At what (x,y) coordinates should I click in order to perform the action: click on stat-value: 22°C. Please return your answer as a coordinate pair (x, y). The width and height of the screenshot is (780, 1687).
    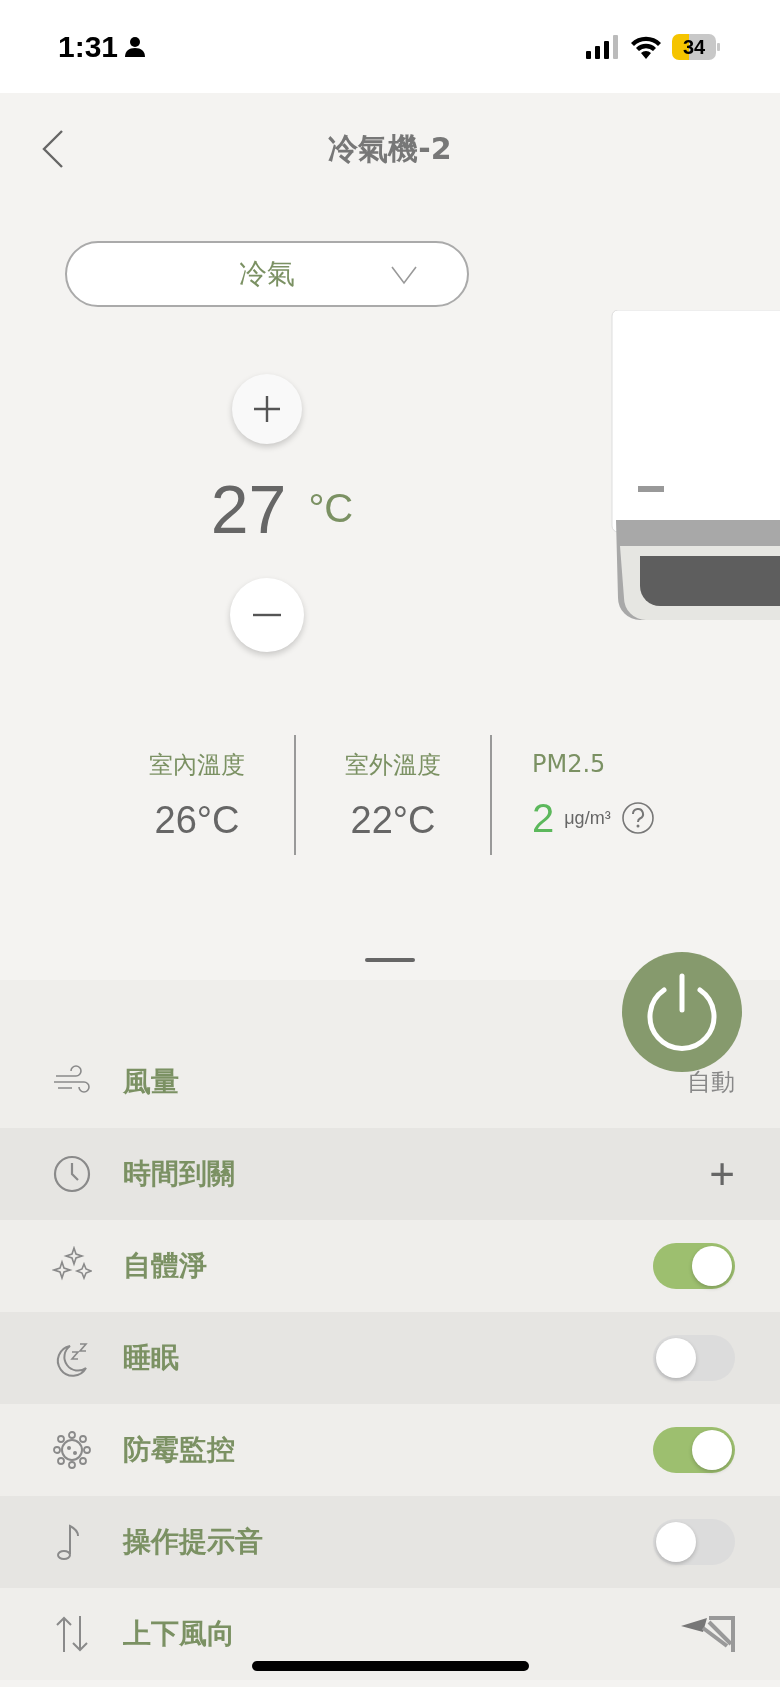
    Looking at the image, I should click on (393, 820).